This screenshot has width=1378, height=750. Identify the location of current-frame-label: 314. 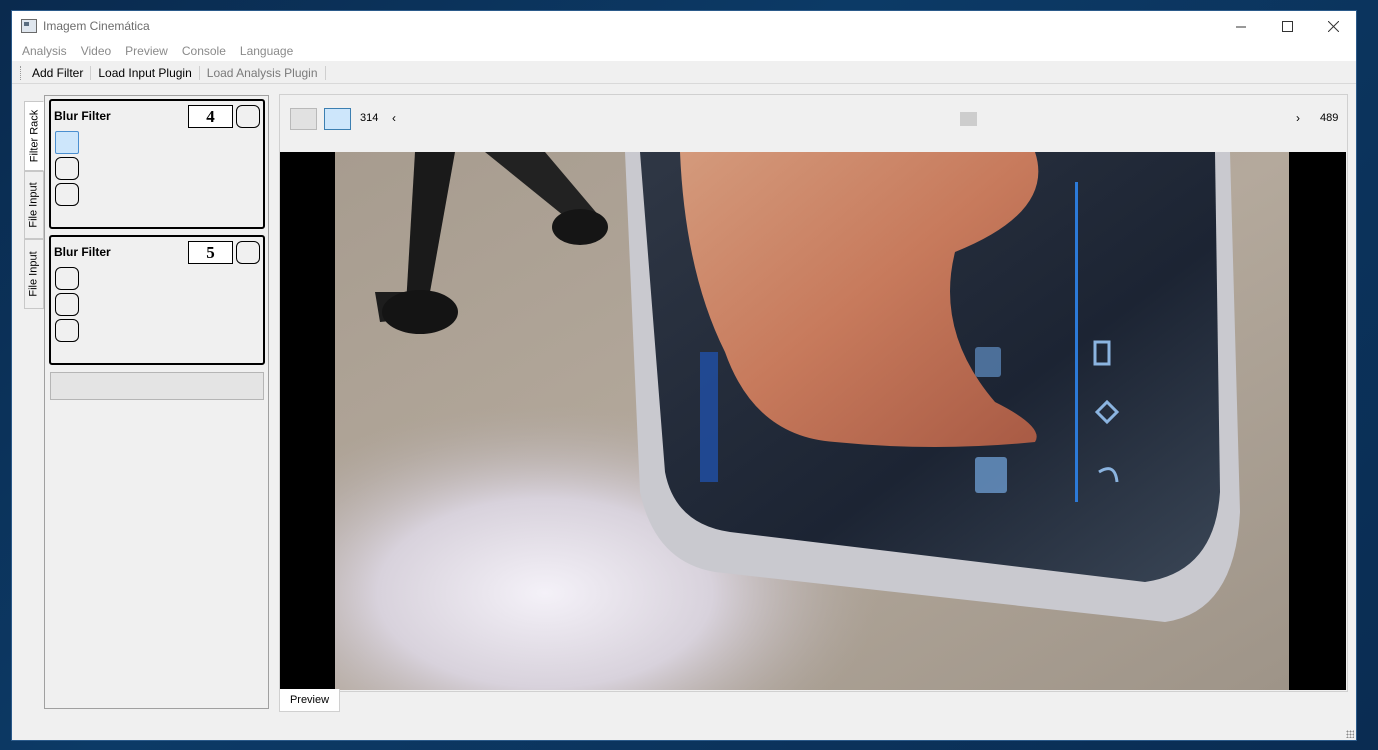
(369, 118).